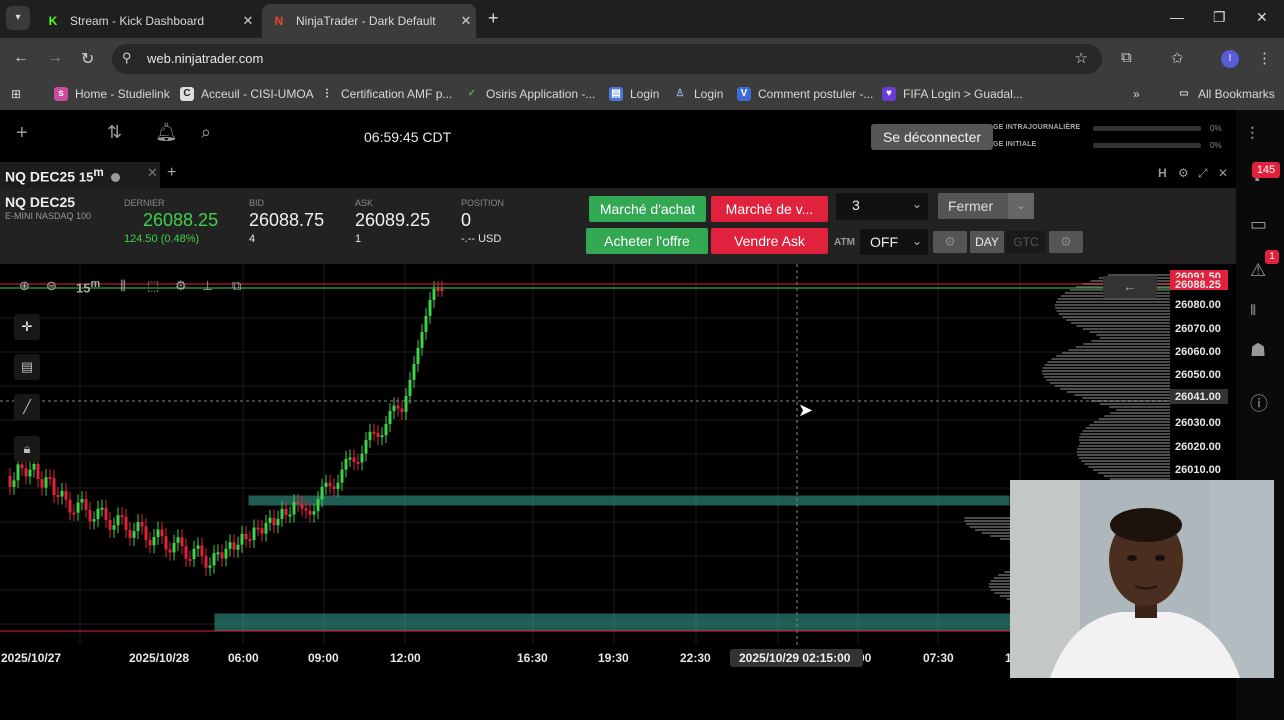 This screenshot has height=720, width=1284. What do you see at coordinates (1126, 57) in the screenshot?
I see `extensions-icon: ⧉` at bounding box center [1126, 57].